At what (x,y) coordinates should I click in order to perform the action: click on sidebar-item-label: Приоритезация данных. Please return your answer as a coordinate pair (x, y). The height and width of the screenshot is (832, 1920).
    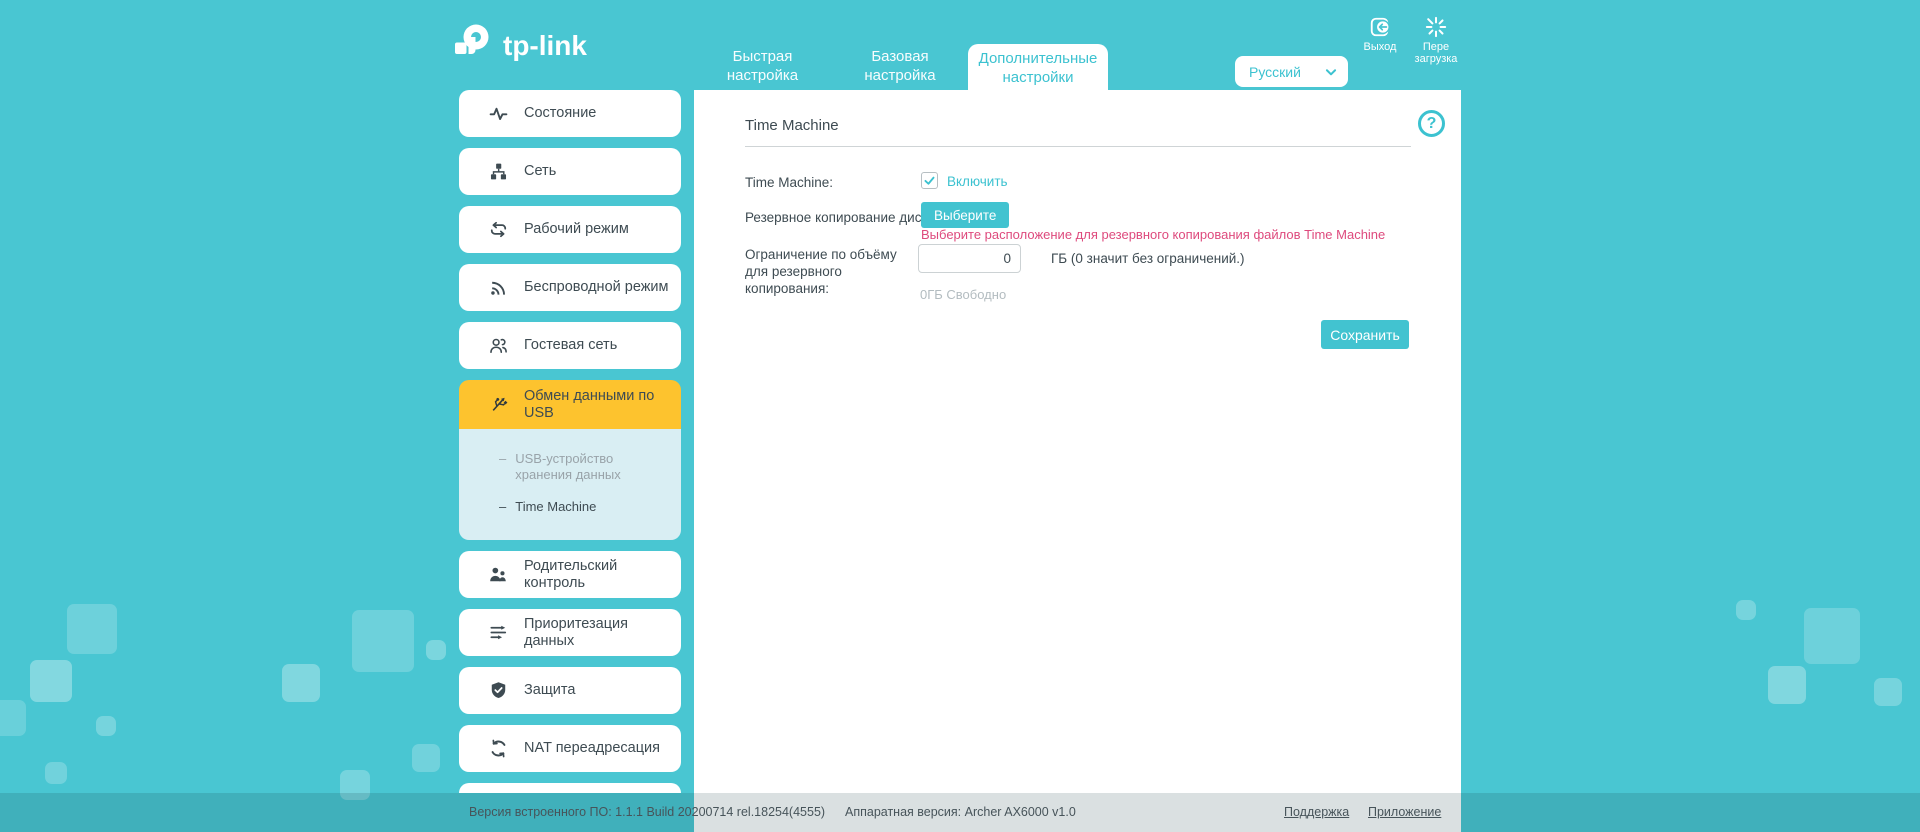
    Looking at the image, I should click on (576, 632).